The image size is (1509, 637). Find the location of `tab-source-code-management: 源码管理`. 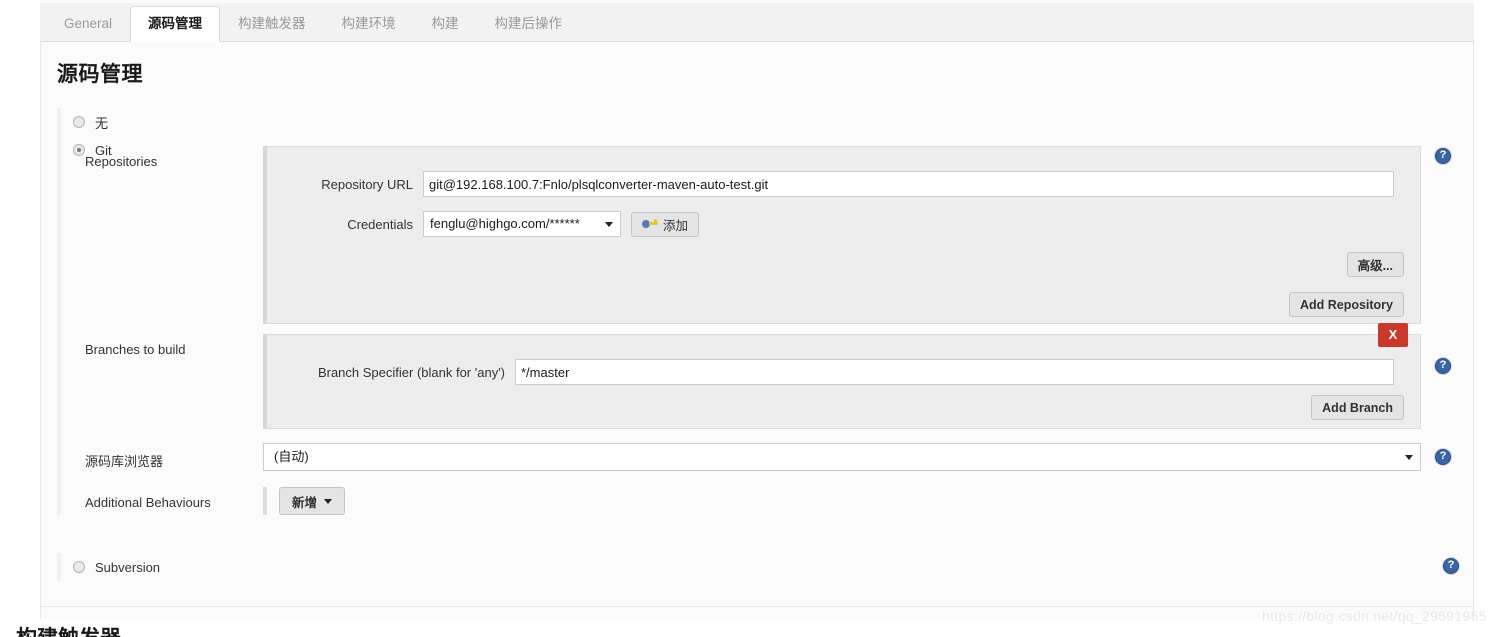

tab-source-code-management: 源码管理 is located at coordinates (175, 24).